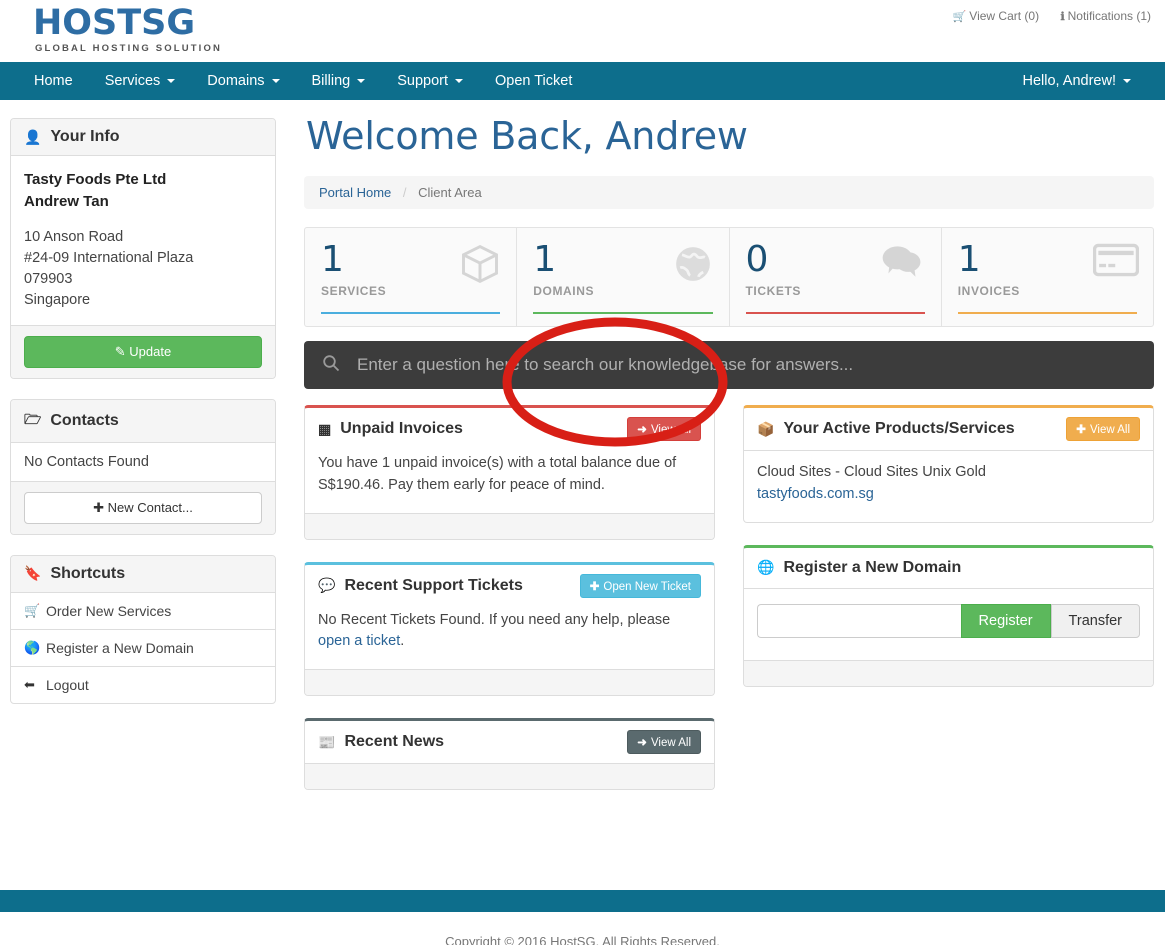 The image size is (1165, 945). I want to click on stat-label: INVOICES, so click(988, 291).